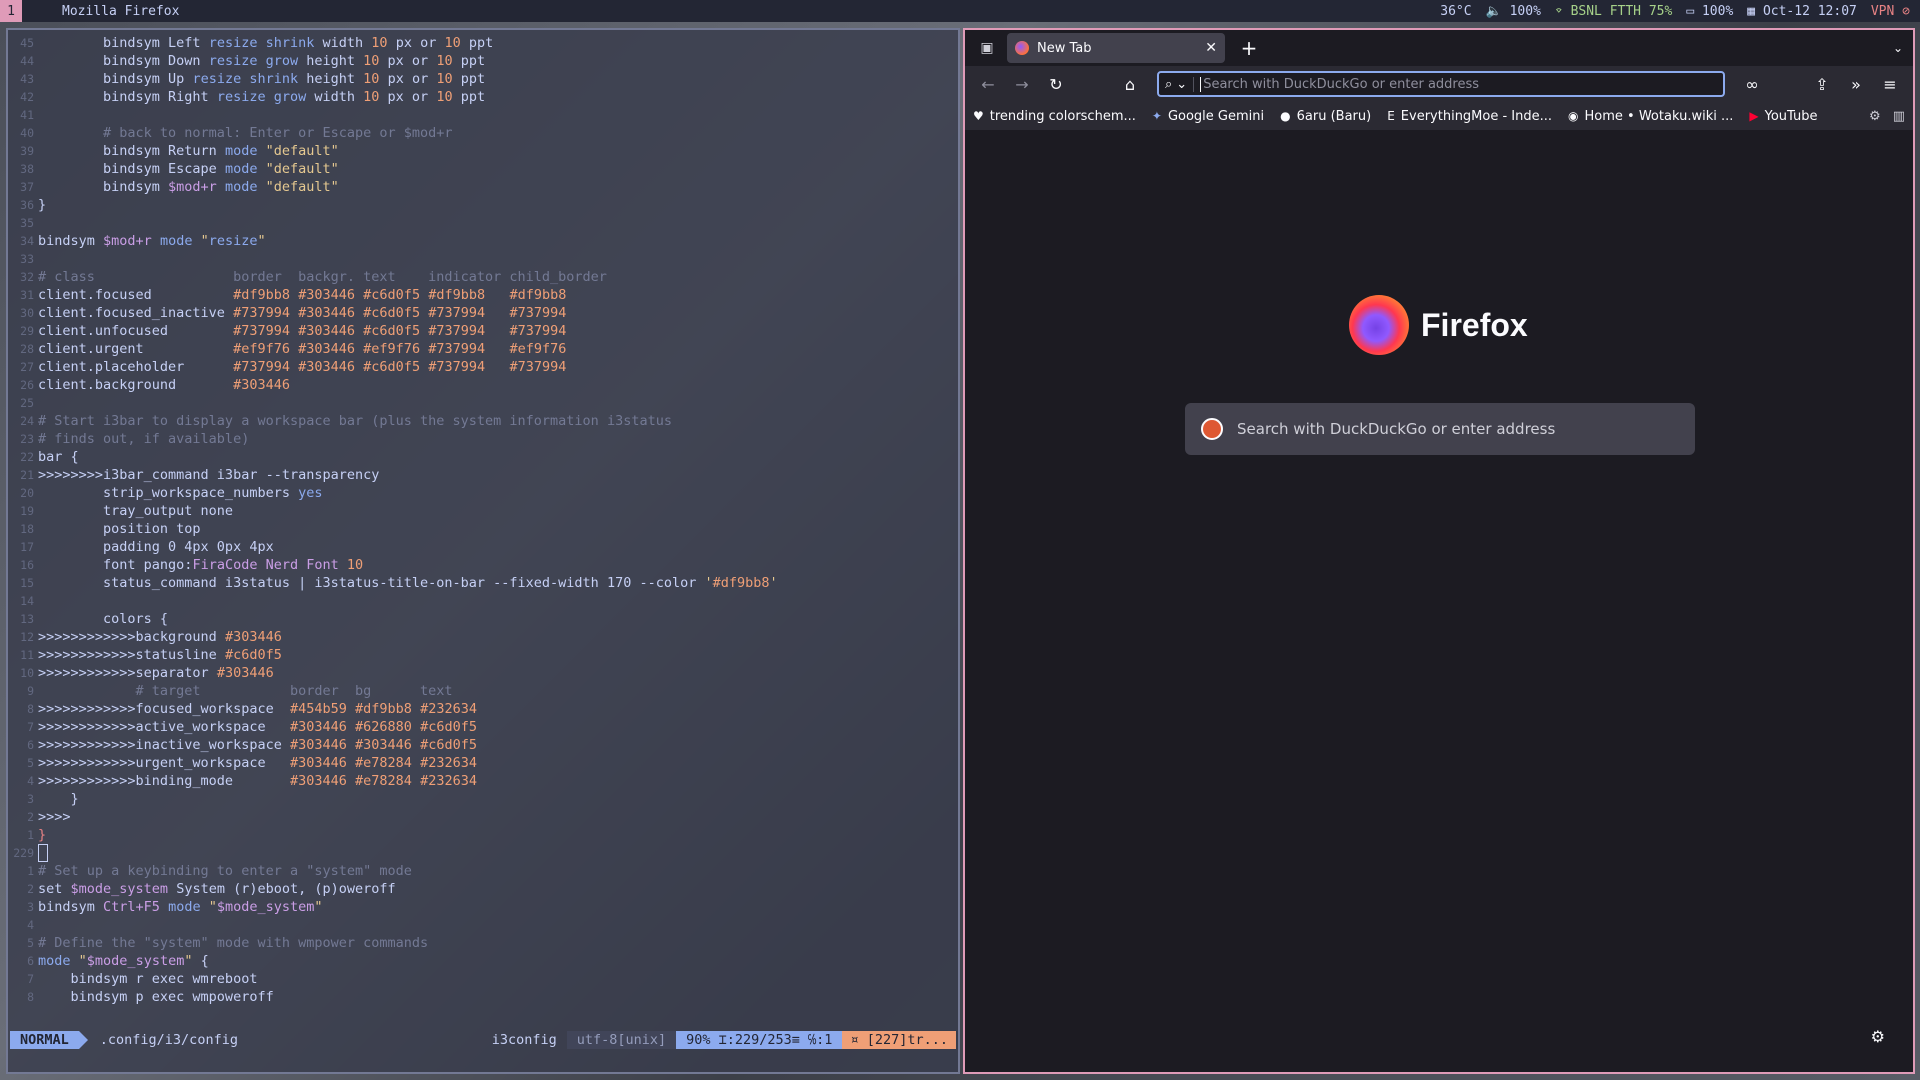 Image resolution: width=1920 pixels, height=1080 pixels. I want to click on editor-line: 25, so click(483, 403).